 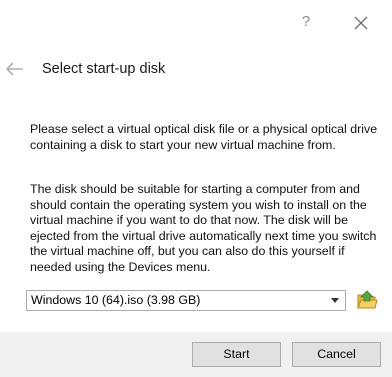 I want to click on dialog-footer: Start Cancel, so click(x=196, y=354).